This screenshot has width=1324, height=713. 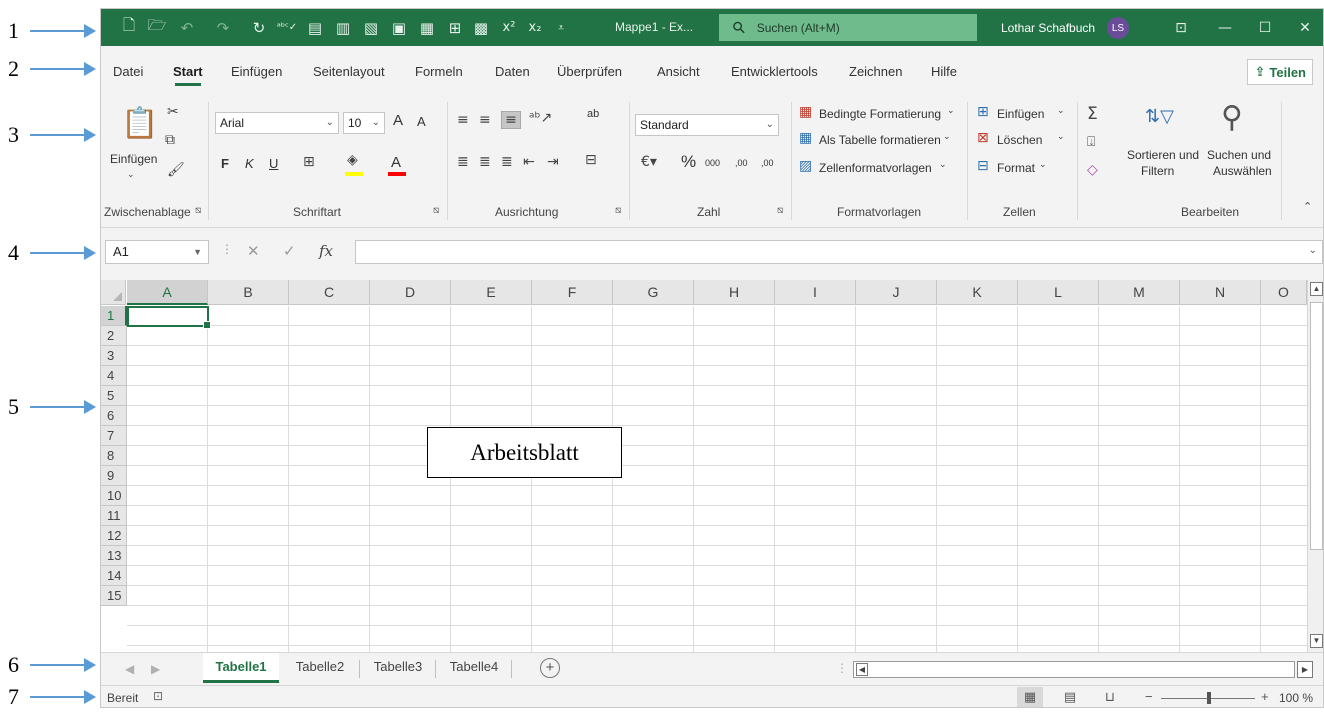 What do you see at coordinates (114, 396) in the screenshot?
I see `row-header-5: 5` at bounding box center [114, 396].